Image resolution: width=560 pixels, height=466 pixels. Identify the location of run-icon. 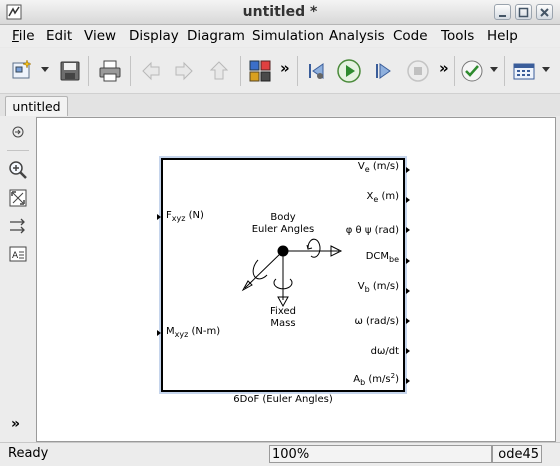
(349, 71).